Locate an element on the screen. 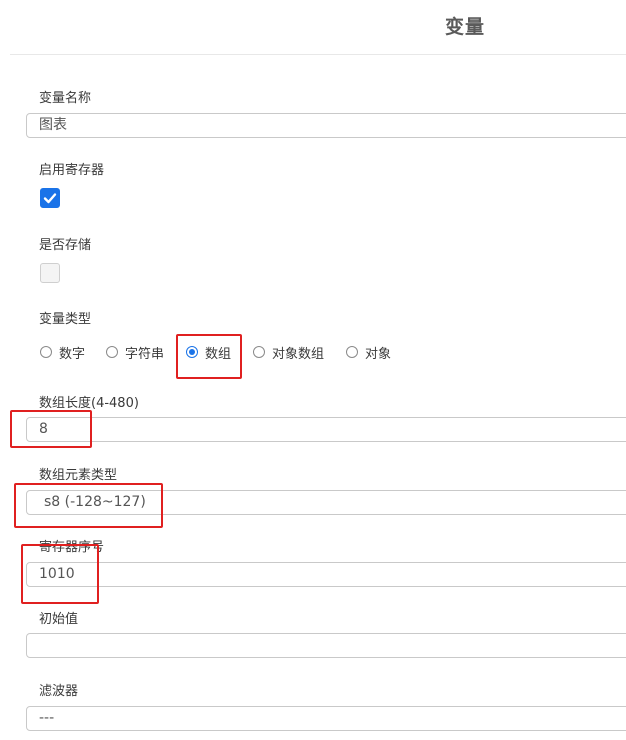 This screenshot has height=740, width=626. checkmark-icon is located at coordinates (50, 198).